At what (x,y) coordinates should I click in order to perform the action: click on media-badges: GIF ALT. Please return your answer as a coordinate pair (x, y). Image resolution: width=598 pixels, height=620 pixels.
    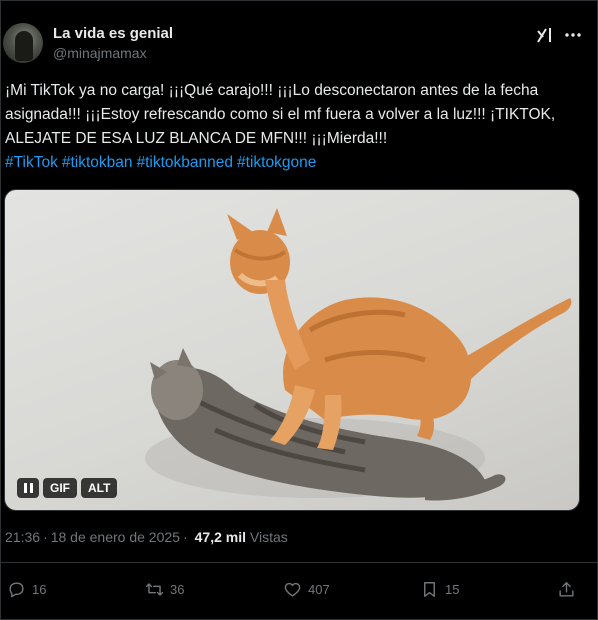
    Looking at the image, I should click on (67, 488).